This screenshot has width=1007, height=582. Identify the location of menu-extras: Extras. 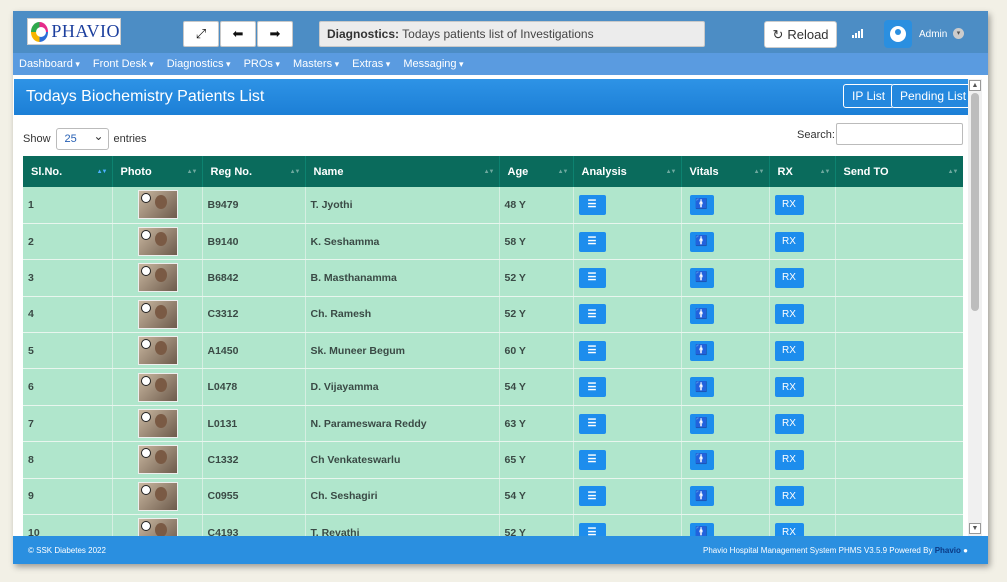
(371, 64).